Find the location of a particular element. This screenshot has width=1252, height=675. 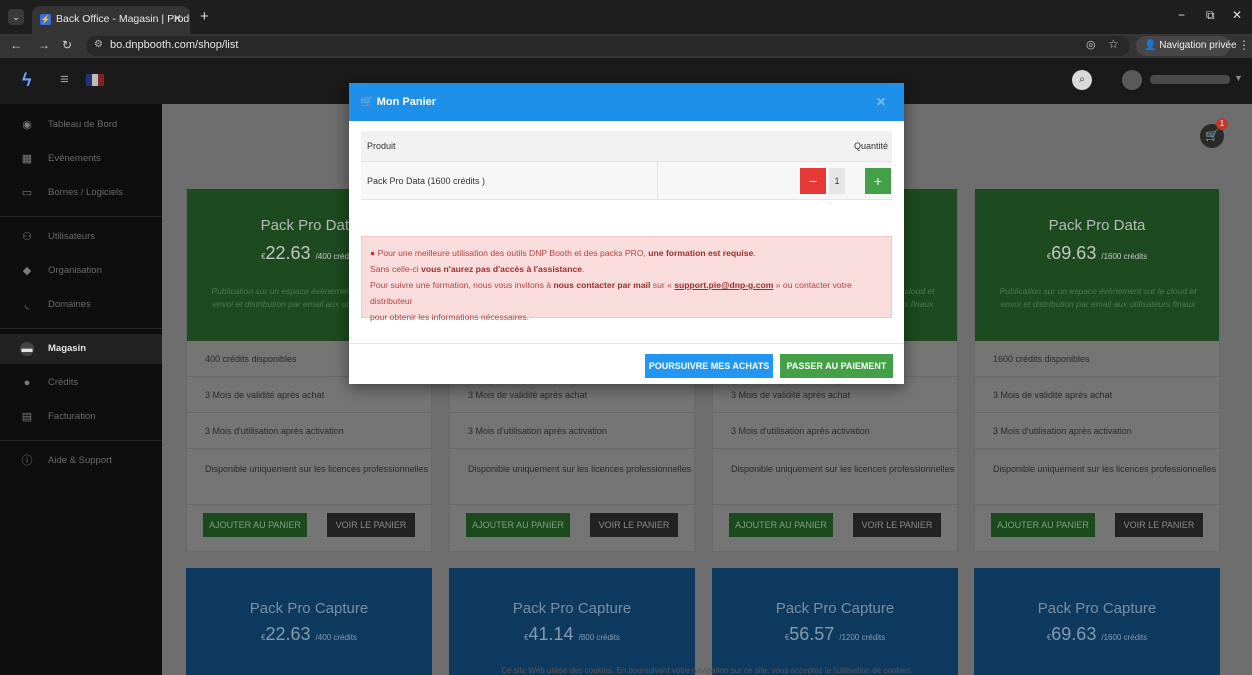

sidebar-divider is located at coordinates (81, 216).